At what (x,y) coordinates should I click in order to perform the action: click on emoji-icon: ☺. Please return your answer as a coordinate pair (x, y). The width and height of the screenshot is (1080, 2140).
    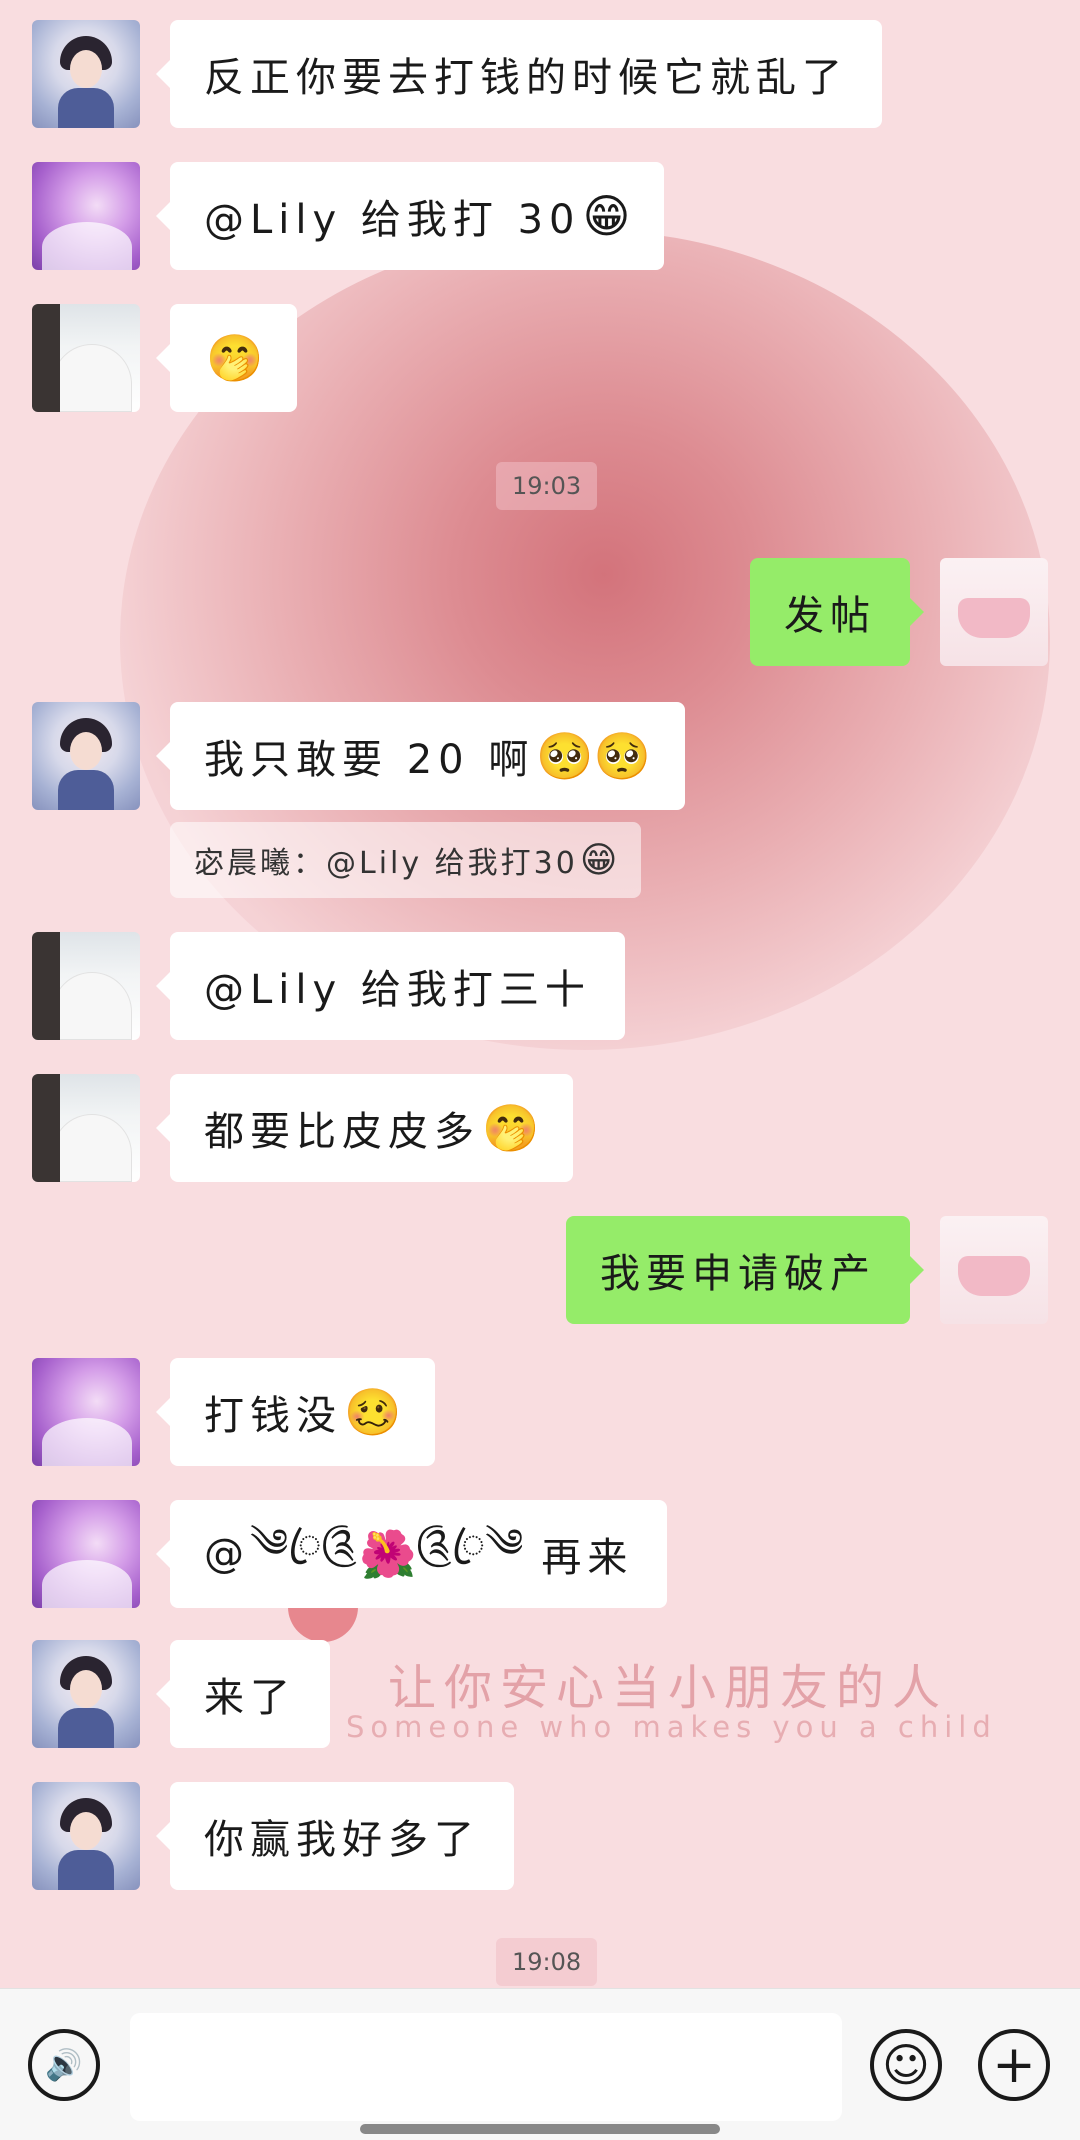
    Looking at the image, I should click on (906, 2065).